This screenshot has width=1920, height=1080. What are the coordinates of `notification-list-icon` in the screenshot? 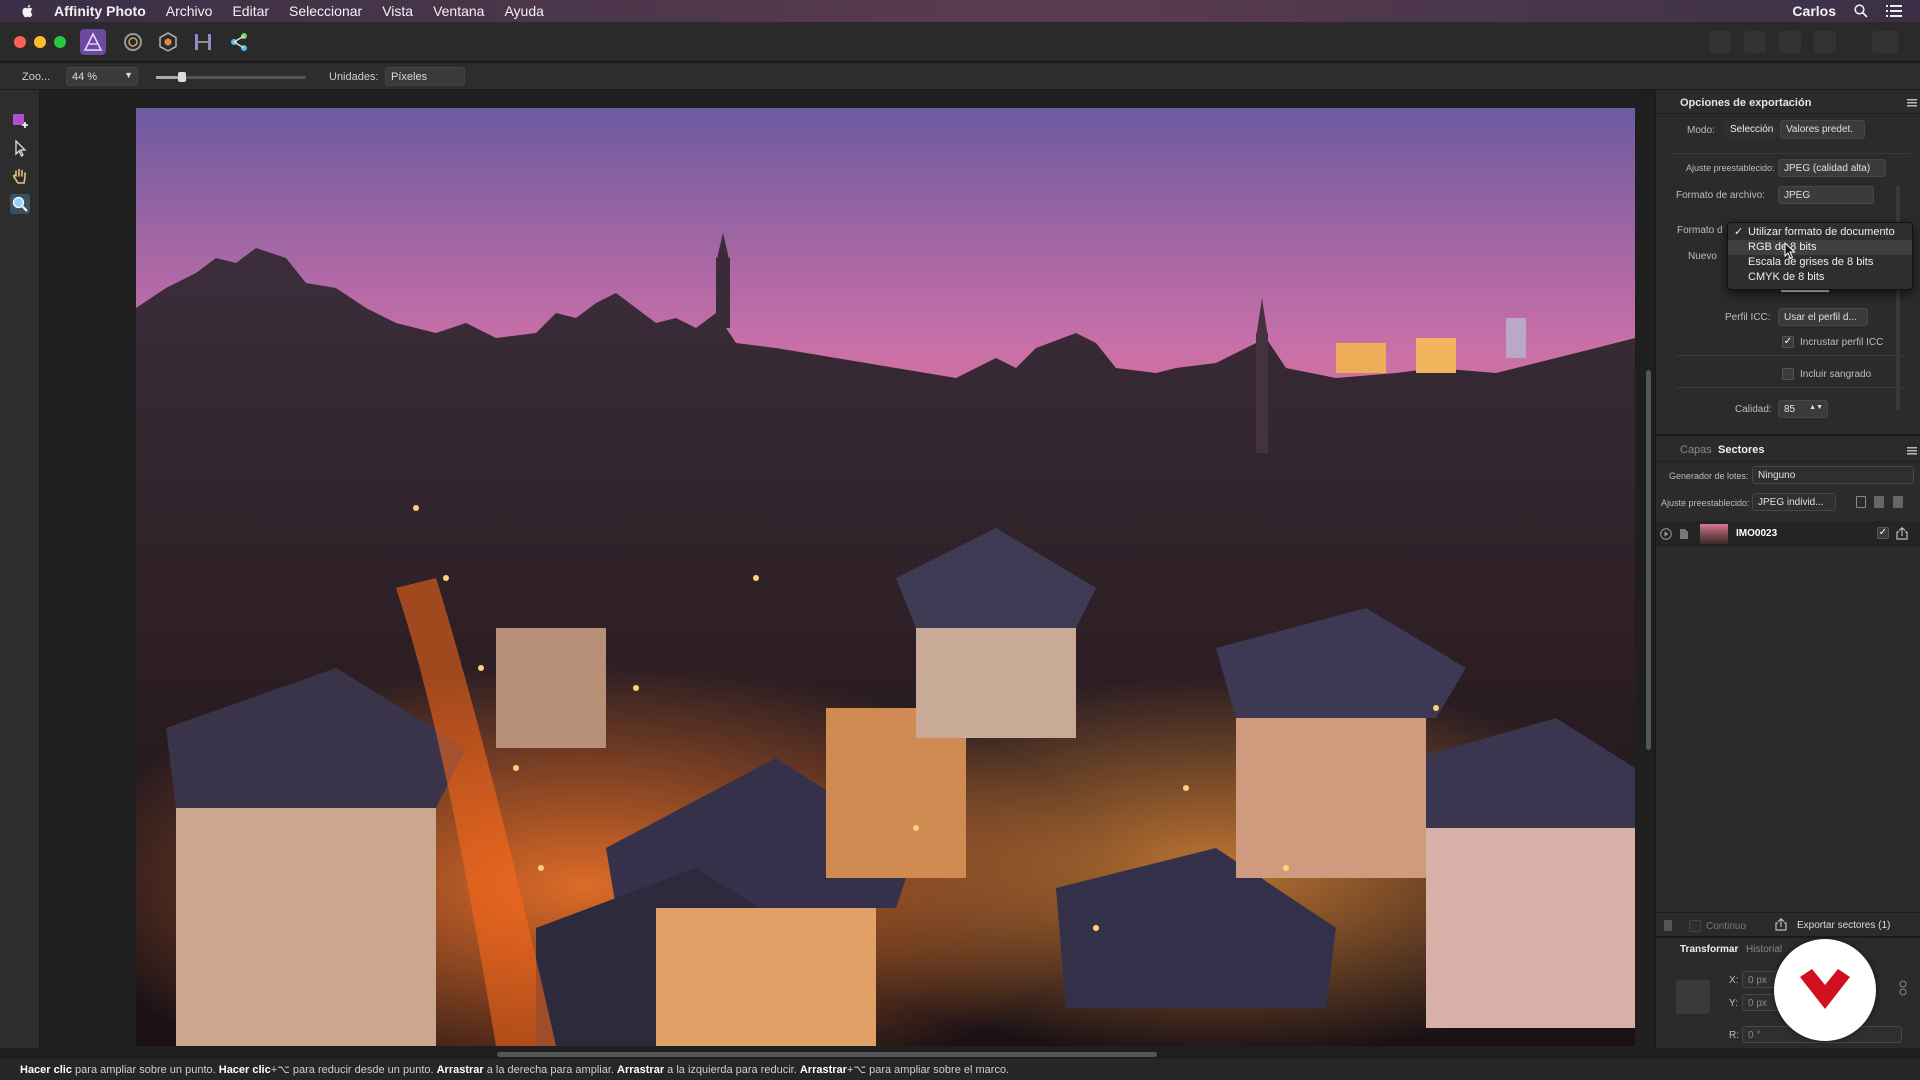 It's located at (1894, 11).